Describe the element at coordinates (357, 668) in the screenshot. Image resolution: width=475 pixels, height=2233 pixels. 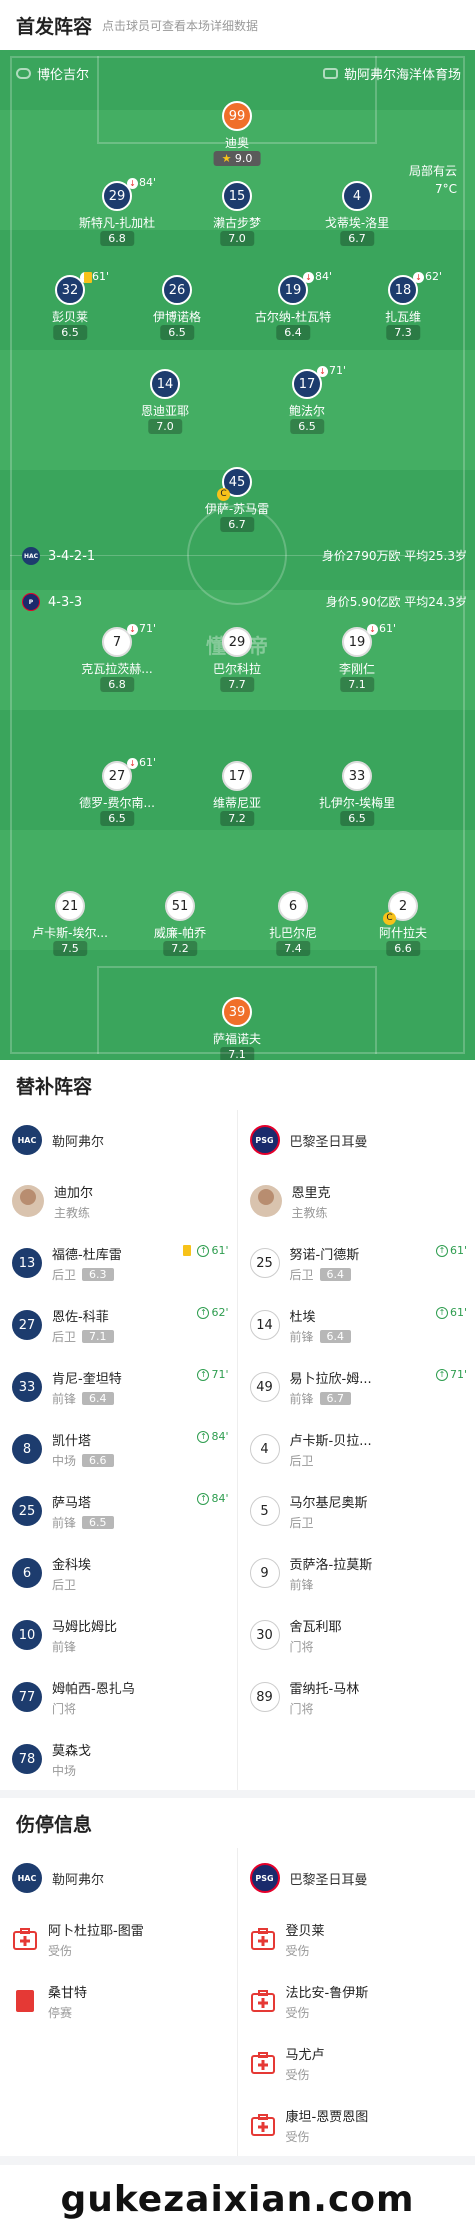
I see `away-player-name: 李刚仁` at that location.